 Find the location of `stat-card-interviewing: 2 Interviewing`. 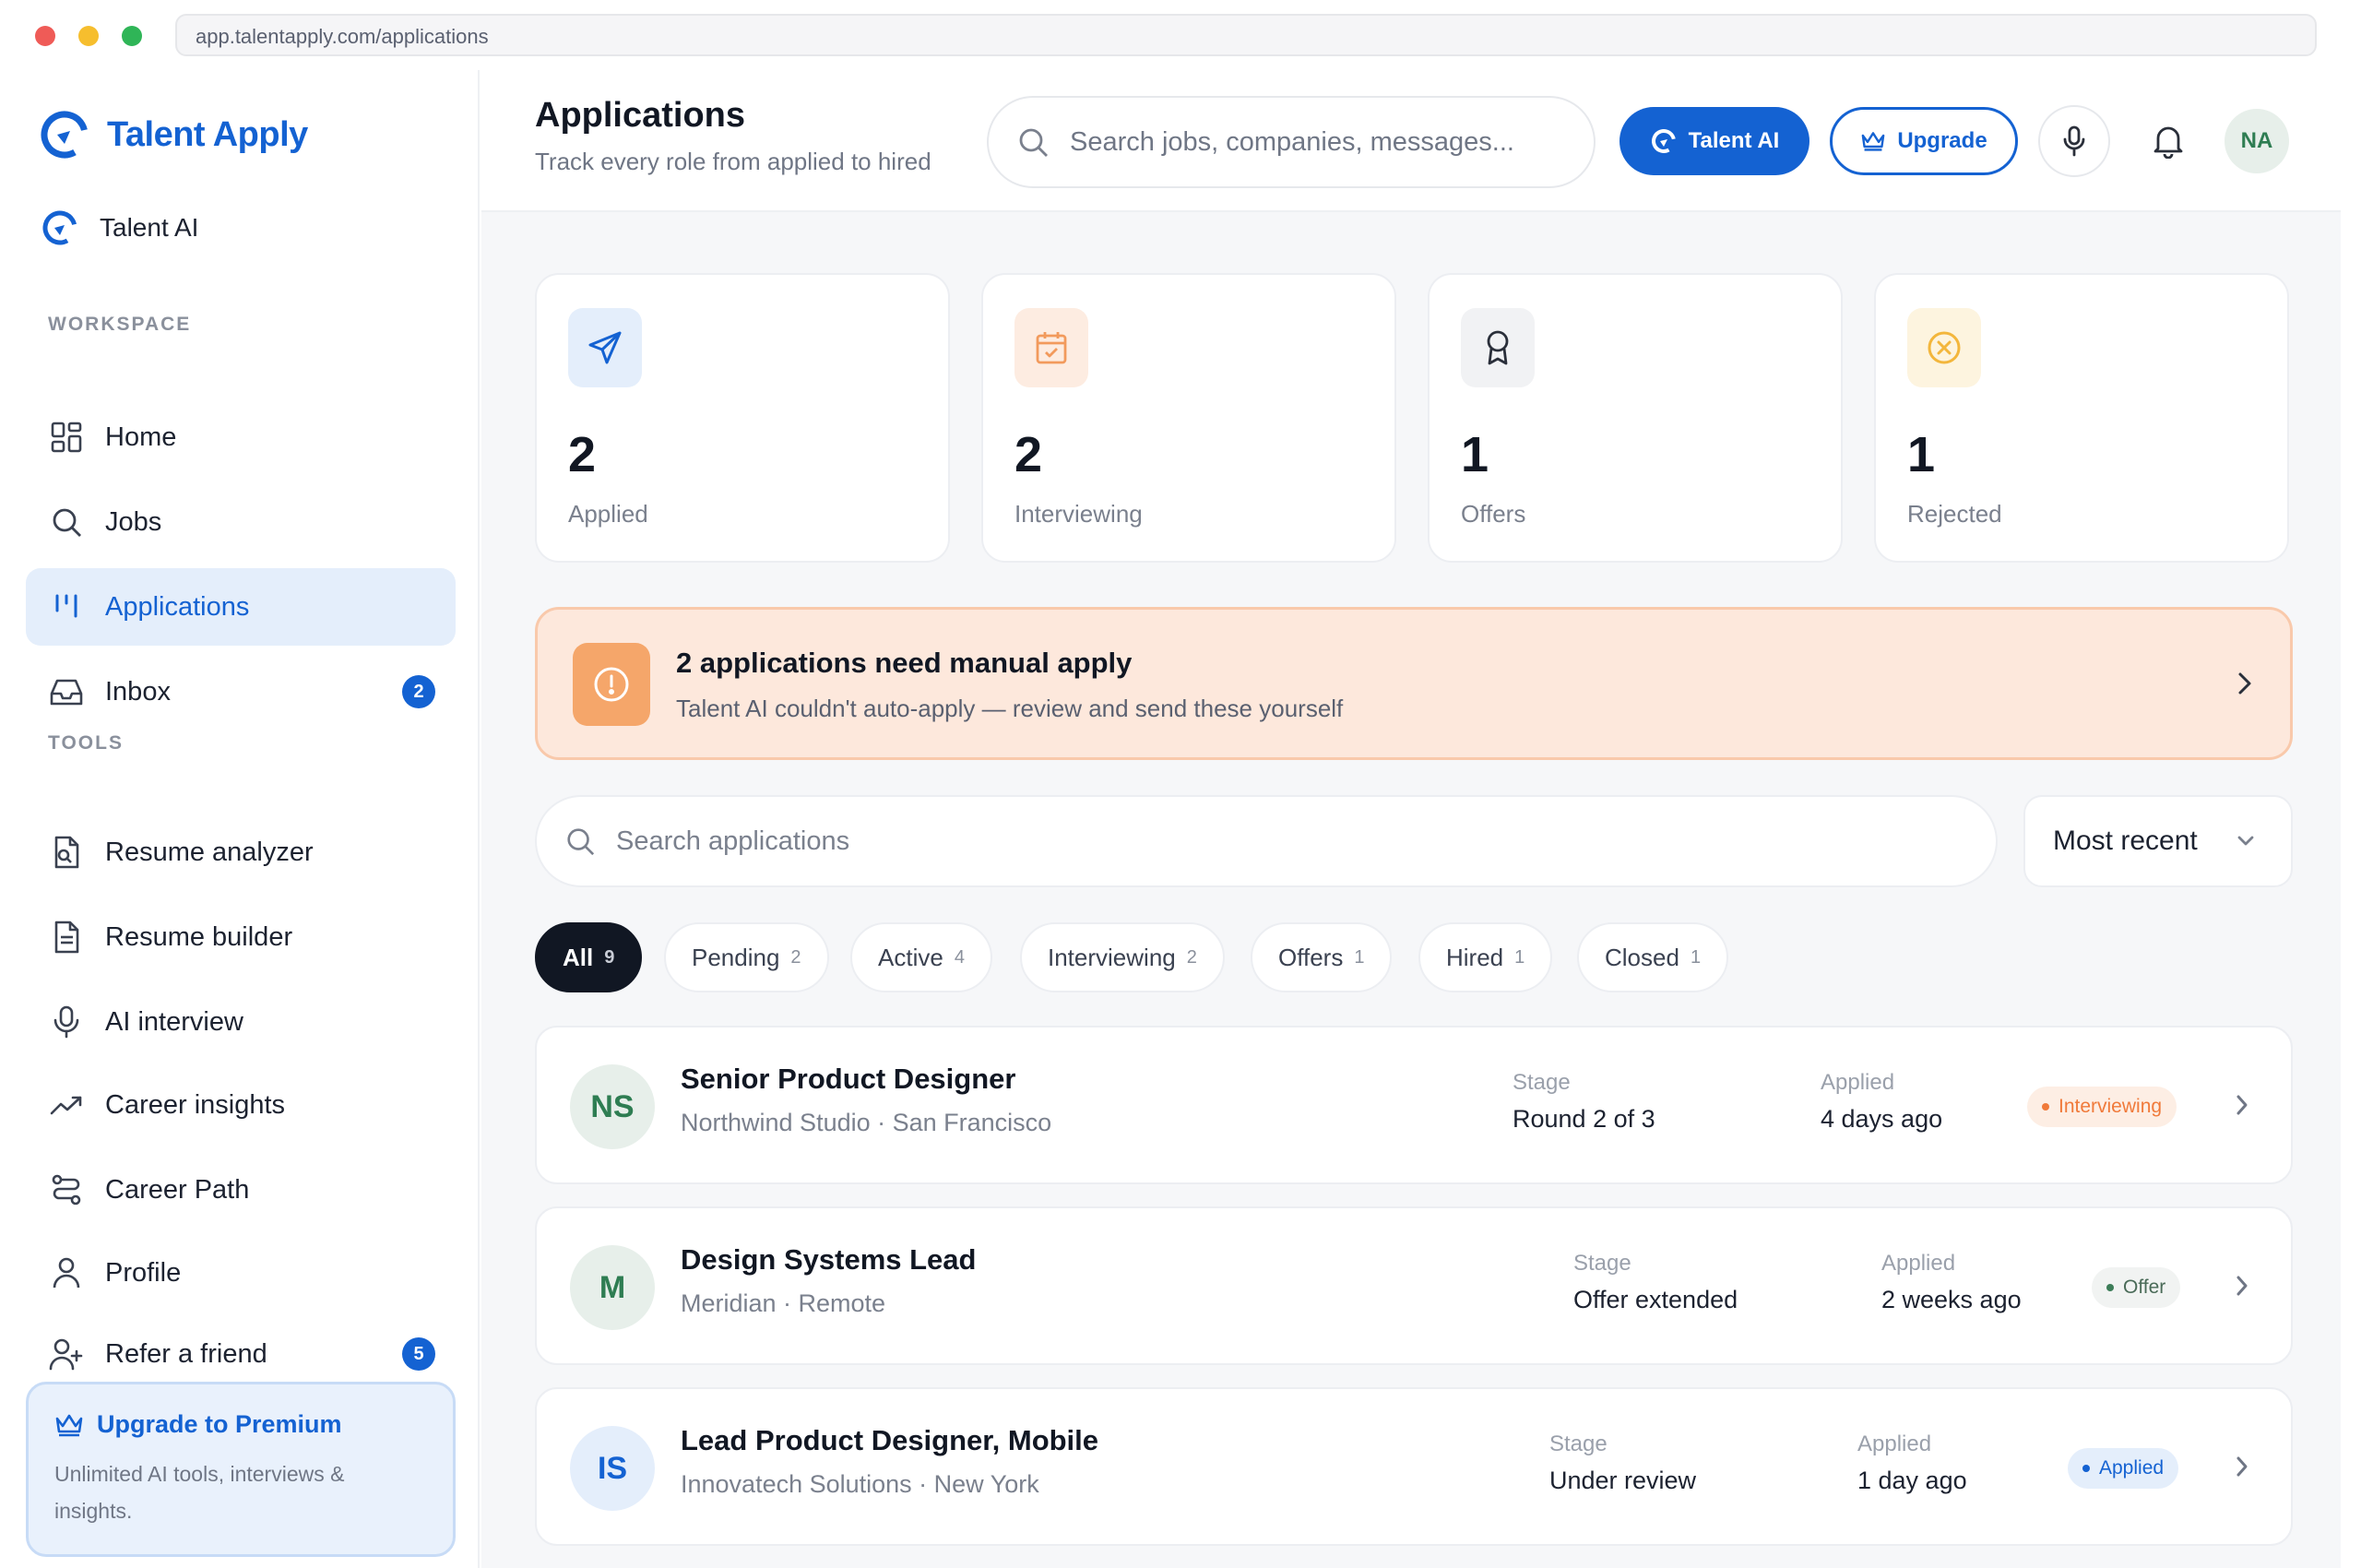

stat-card-interviewing: 2 Interviewing is located at coordinates (1188, 418).